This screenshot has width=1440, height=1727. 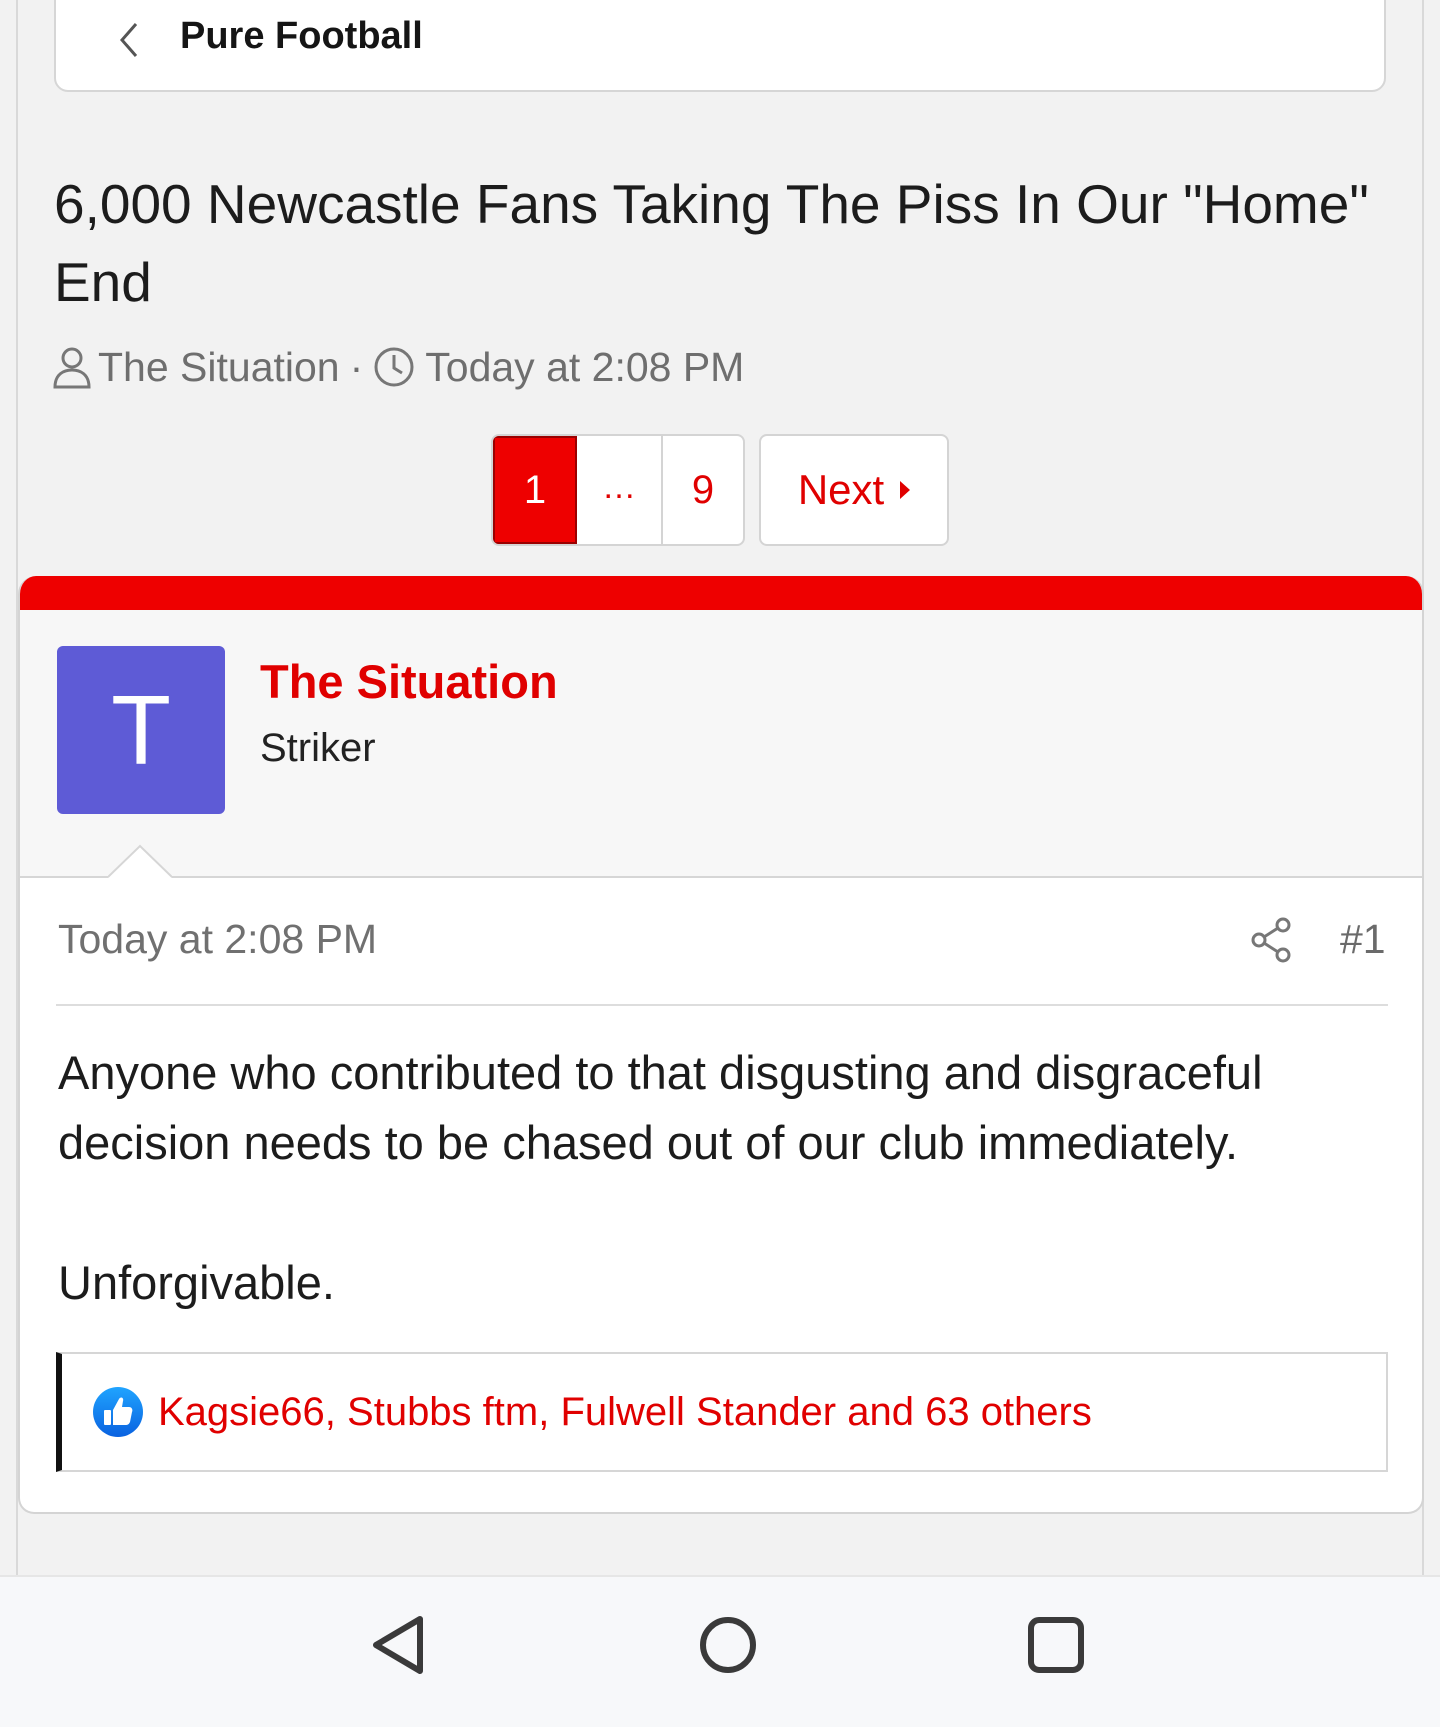 I want to click on square-recents-icon, so click(x=1056, y=1645).